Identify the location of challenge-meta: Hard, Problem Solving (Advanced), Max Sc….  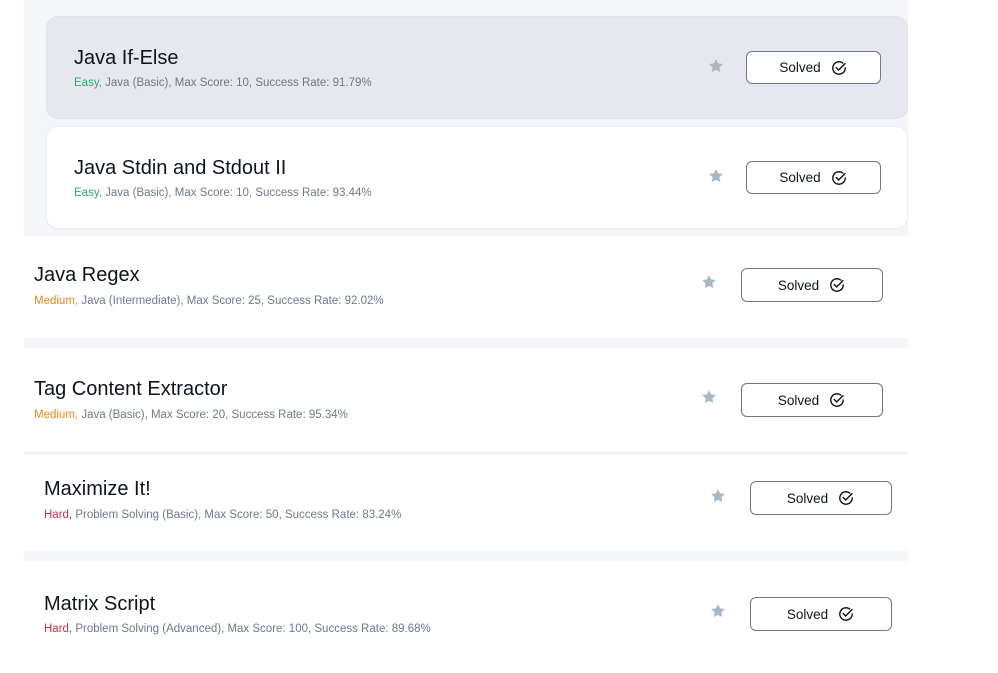
(237, 629).